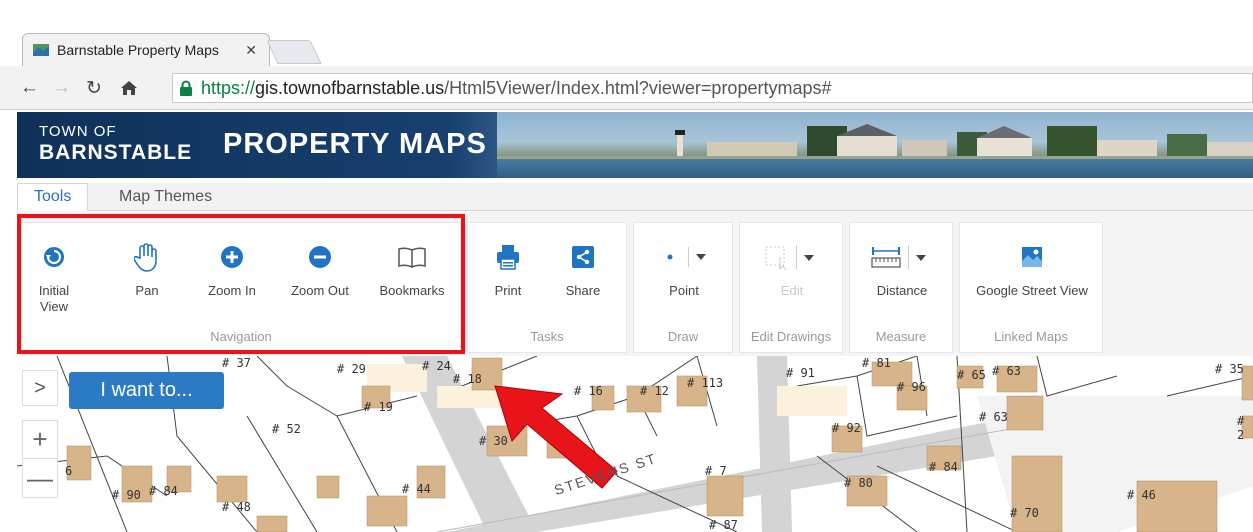  I want to click on parcel-label: # 90, so click(126, 495).